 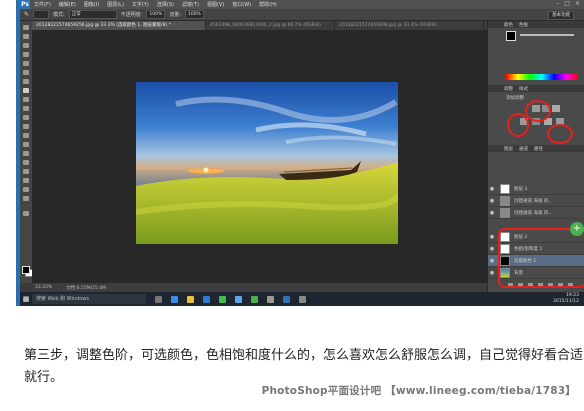 I want to click on edge-icon, so click(x=174, y=299).